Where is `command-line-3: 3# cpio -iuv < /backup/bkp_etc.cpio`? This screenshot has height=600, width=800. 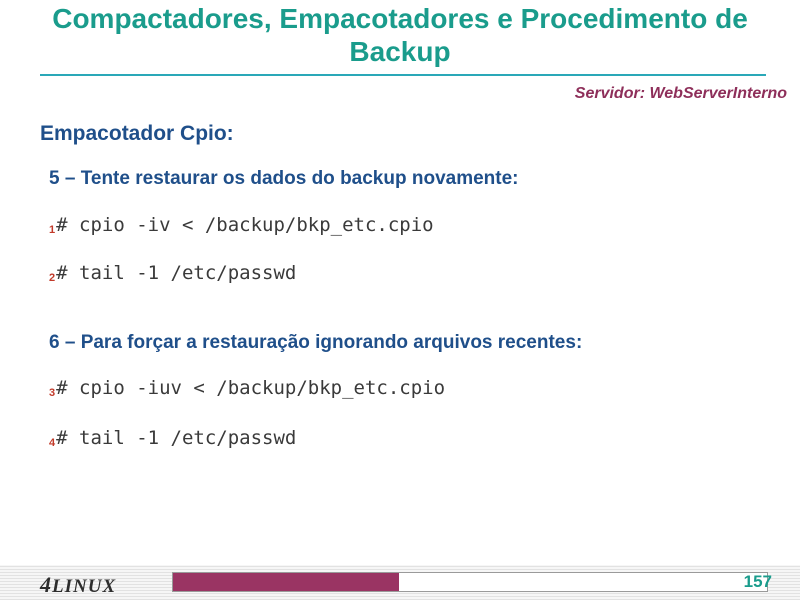 command-line-3: 3# cpio -iuv < /backup/bkp_etc.cpio is located at coordinates (247, 388).